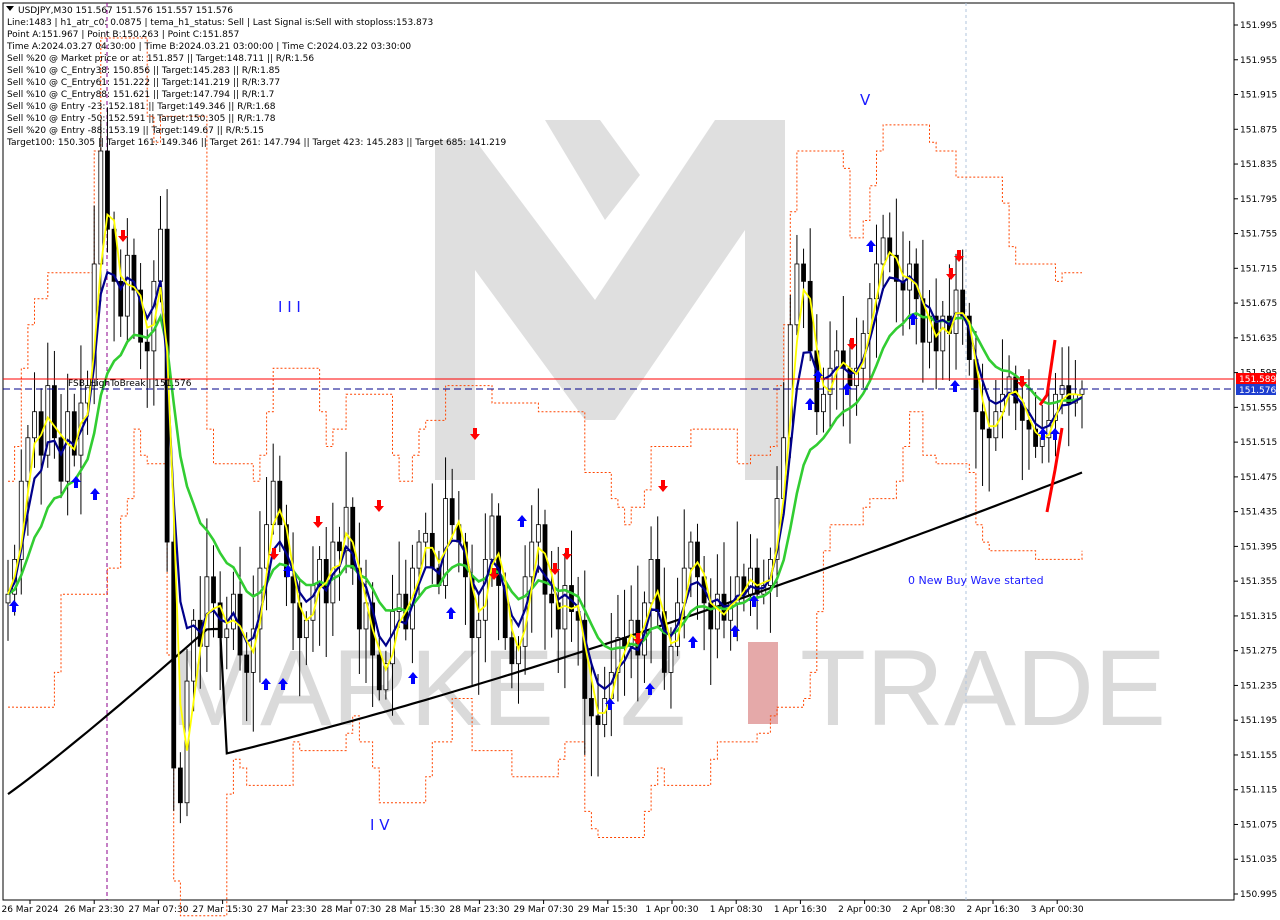 This screenshot has width=1280, height=920. I want to click on y-tick-label: 151.635, so click(1258, 339).